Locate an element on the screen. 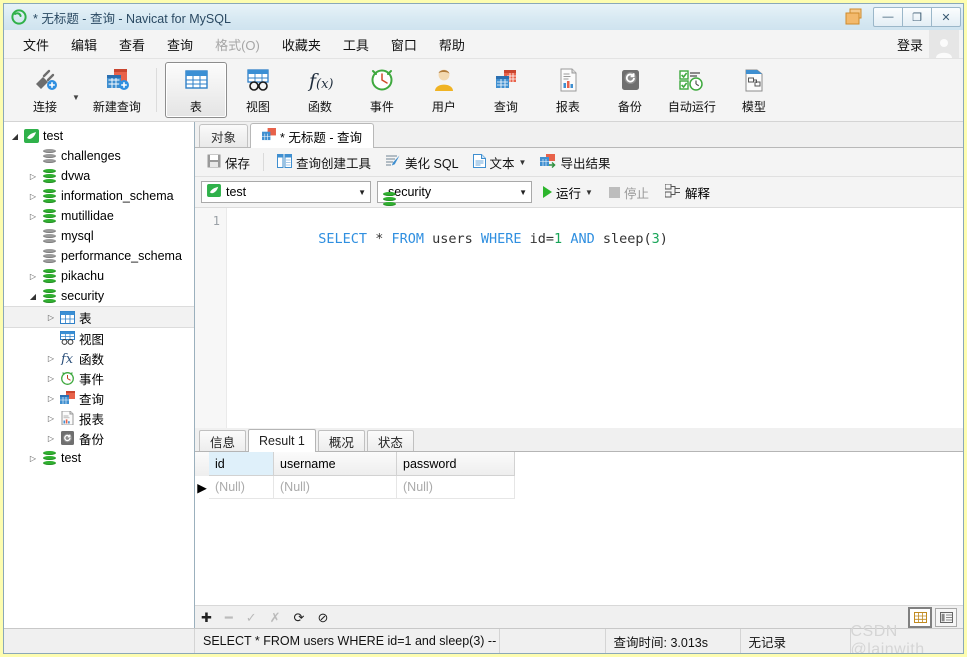 The height and width of the screenshot is (657, 967). sidebar-item-views: 视图 is located at coordinates (99, 338).